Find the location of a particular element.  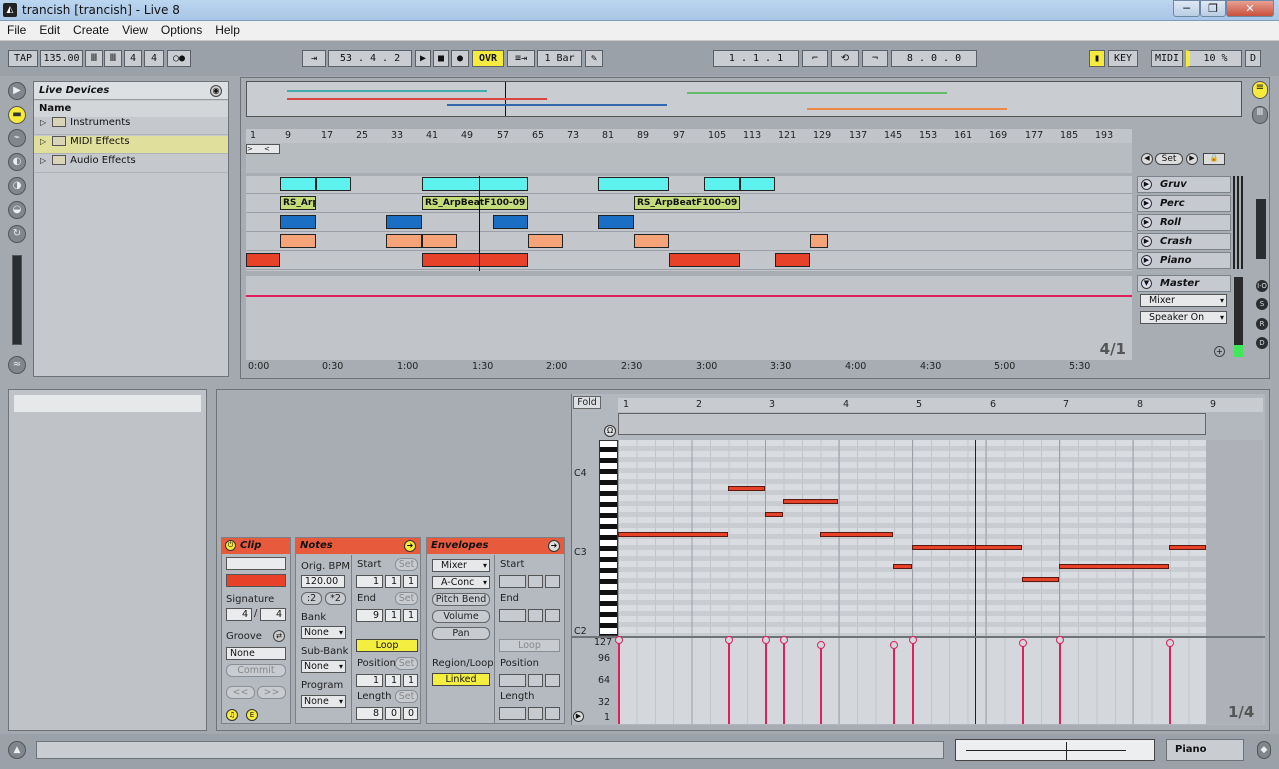

envelopes-expand-icon: ➜ is located at coordinates (554, 546).